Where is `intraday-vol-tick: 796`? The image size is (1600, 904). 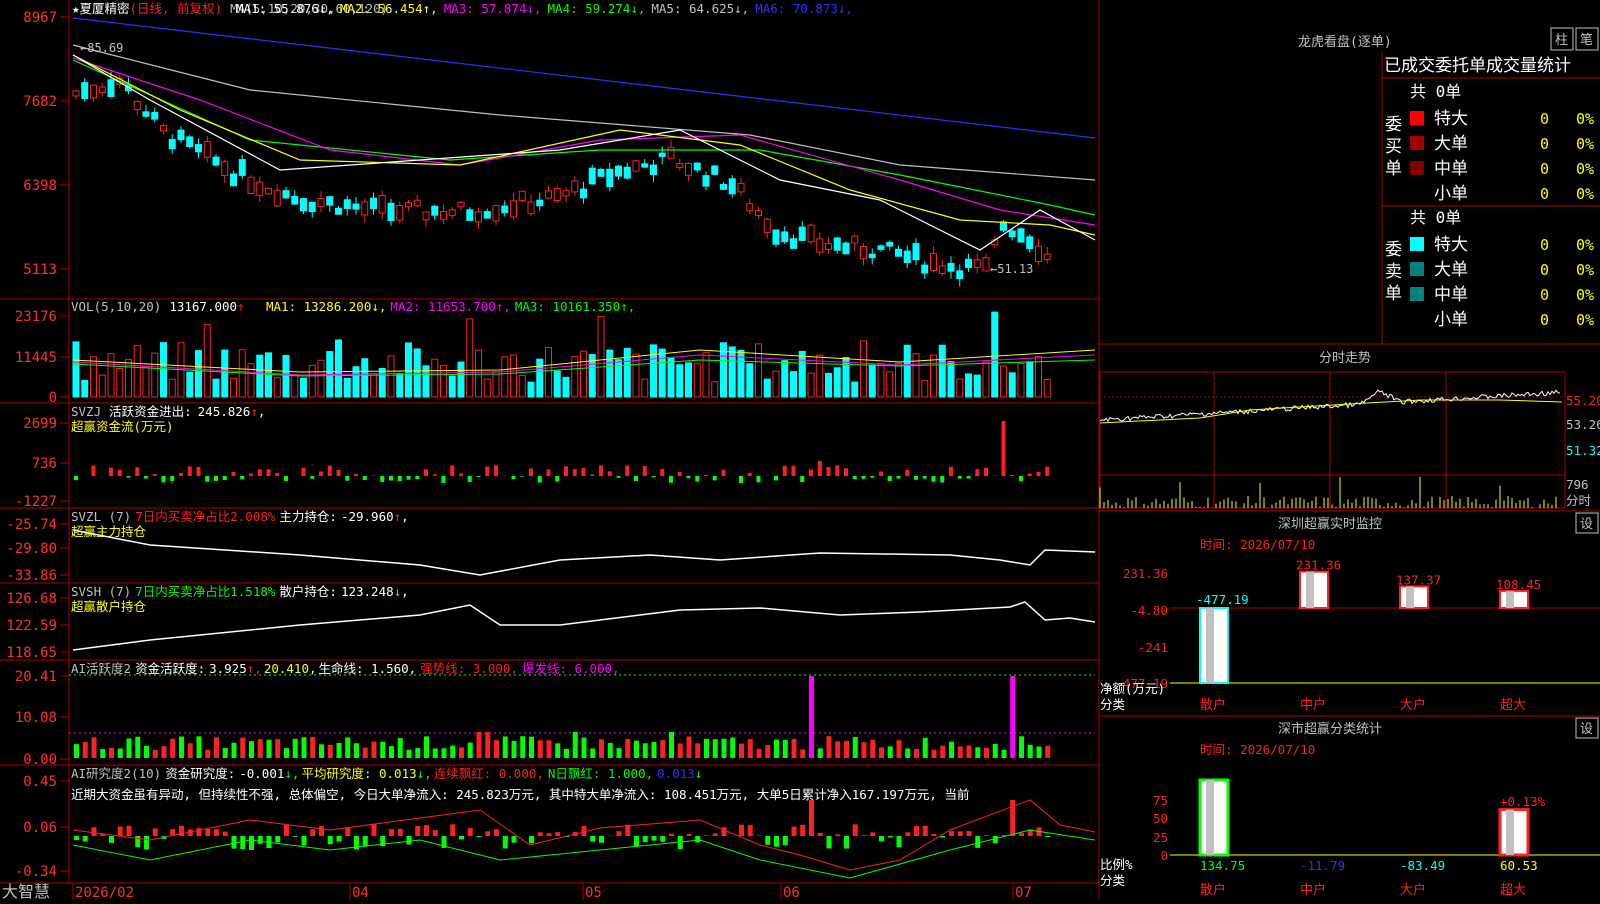 intraday-vol-tick: 796 is located at coordinates (1577, 484).